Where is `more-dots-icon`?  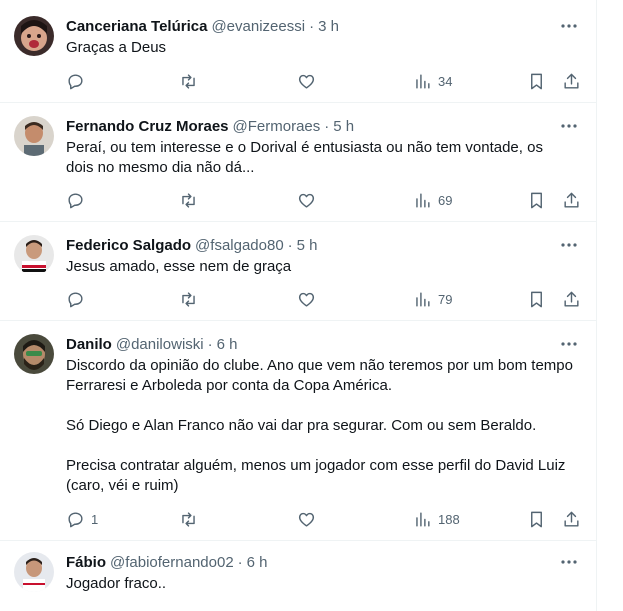
more-dots-icon is located at coordinates (569, 562).